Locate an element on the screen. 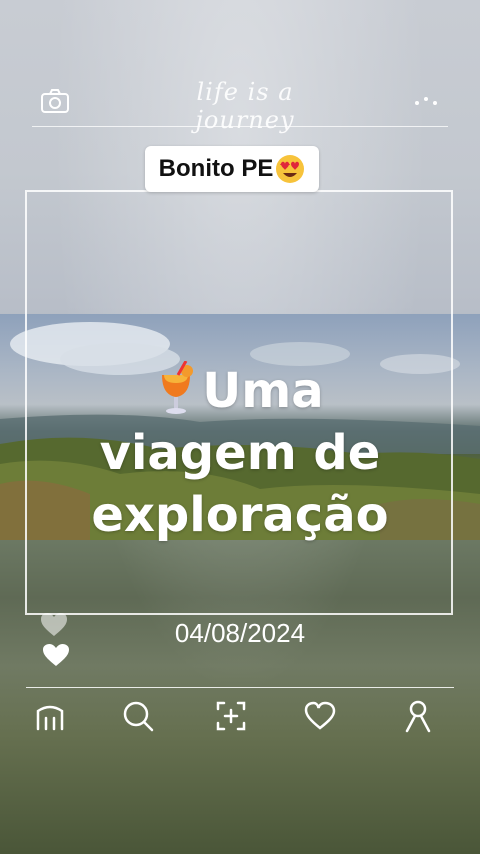 Image resolution: width=480 pixels, height=854 pixels. more-dots-icon is located at coordinates (427, 101).